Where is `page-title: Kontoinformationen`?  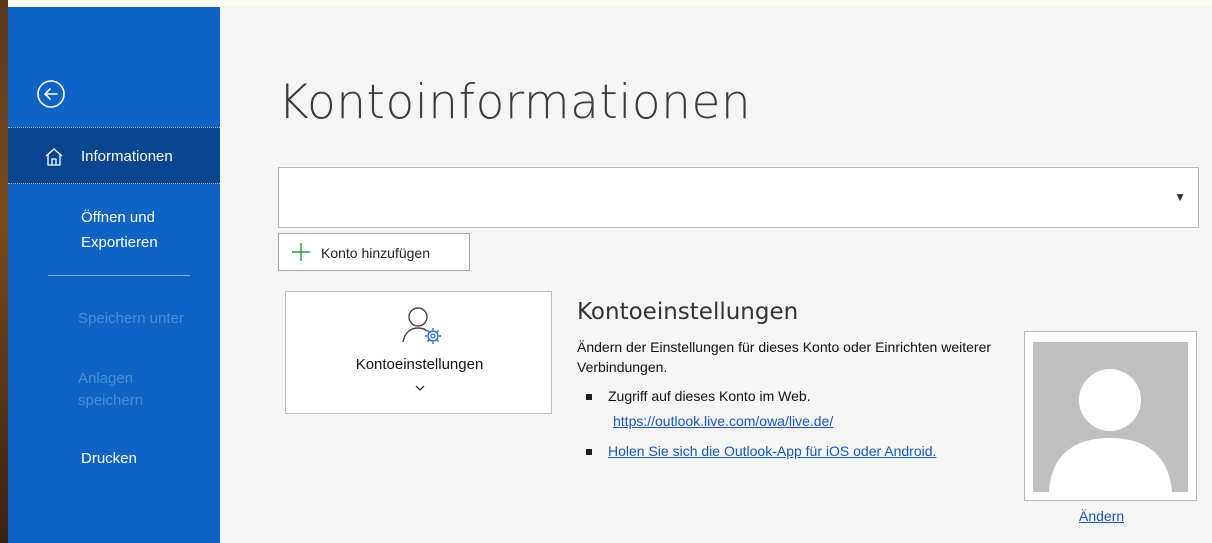 page-title: Kontoinformationen is located at coordinates (515, 102).